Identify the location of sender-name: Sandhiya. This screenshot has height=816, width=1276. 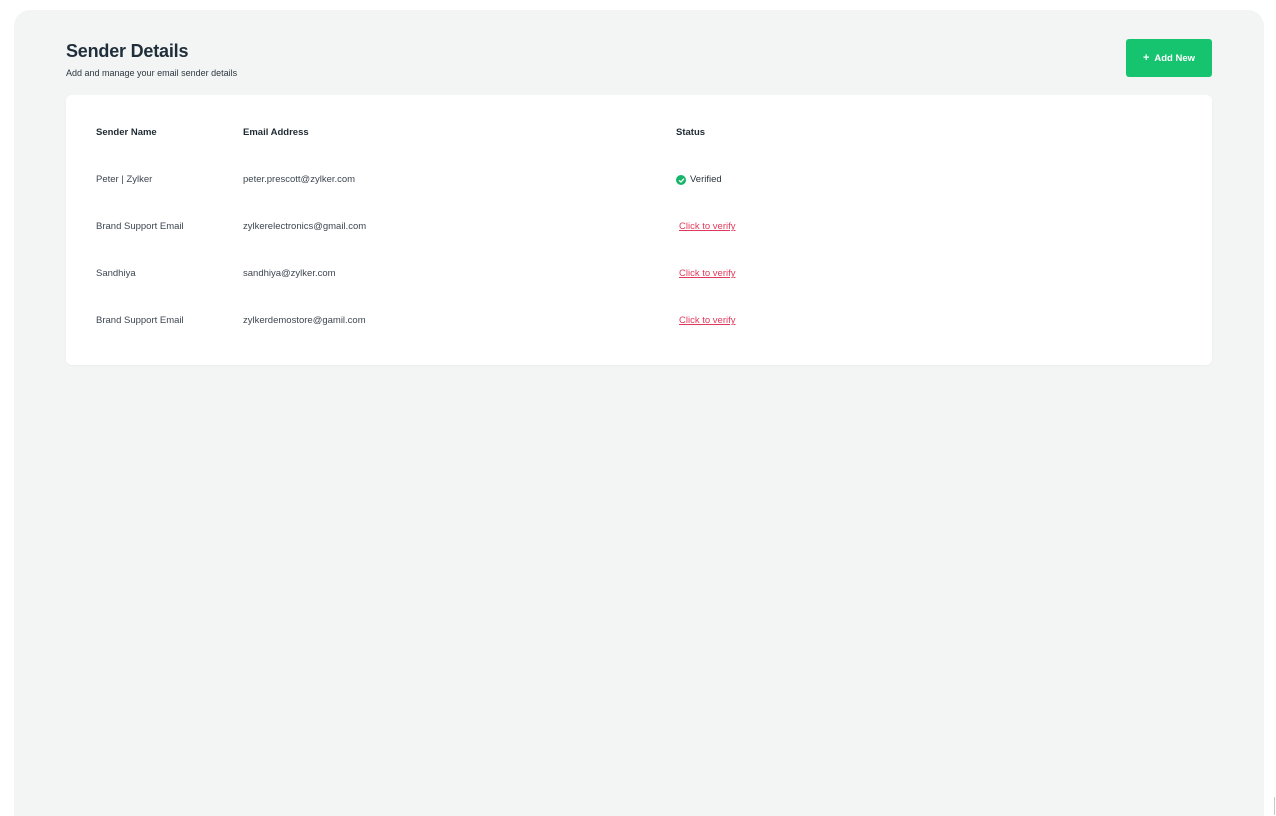
(116, 273).